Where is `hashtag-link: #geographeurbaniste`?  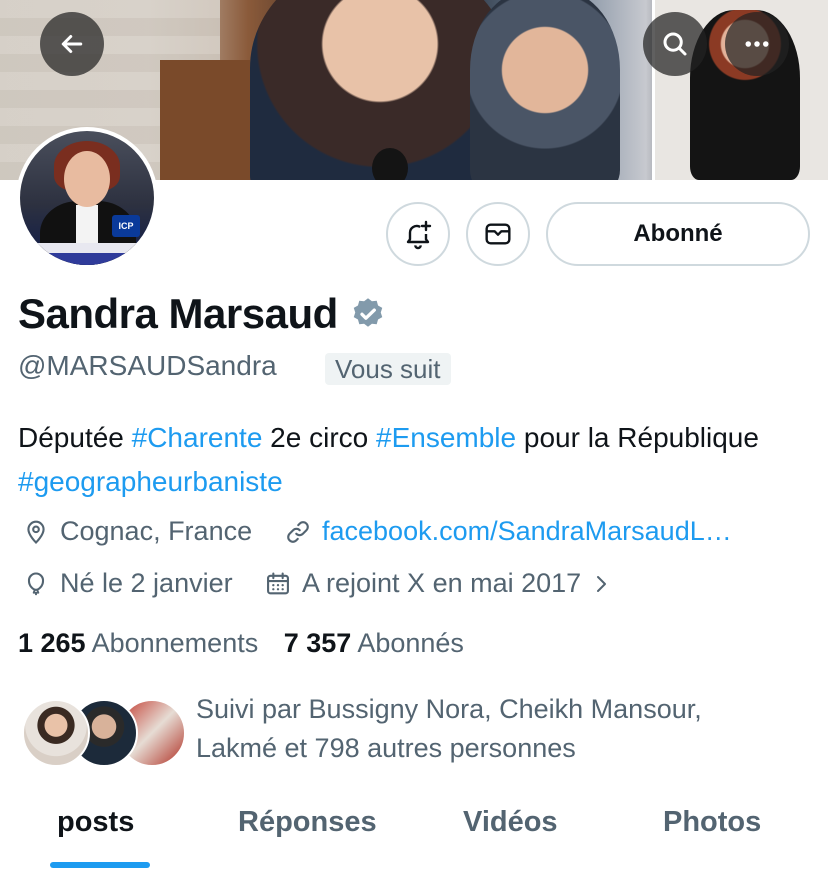
hashtag-link: #geographeurbaniste is located at coordinates (150, 481).